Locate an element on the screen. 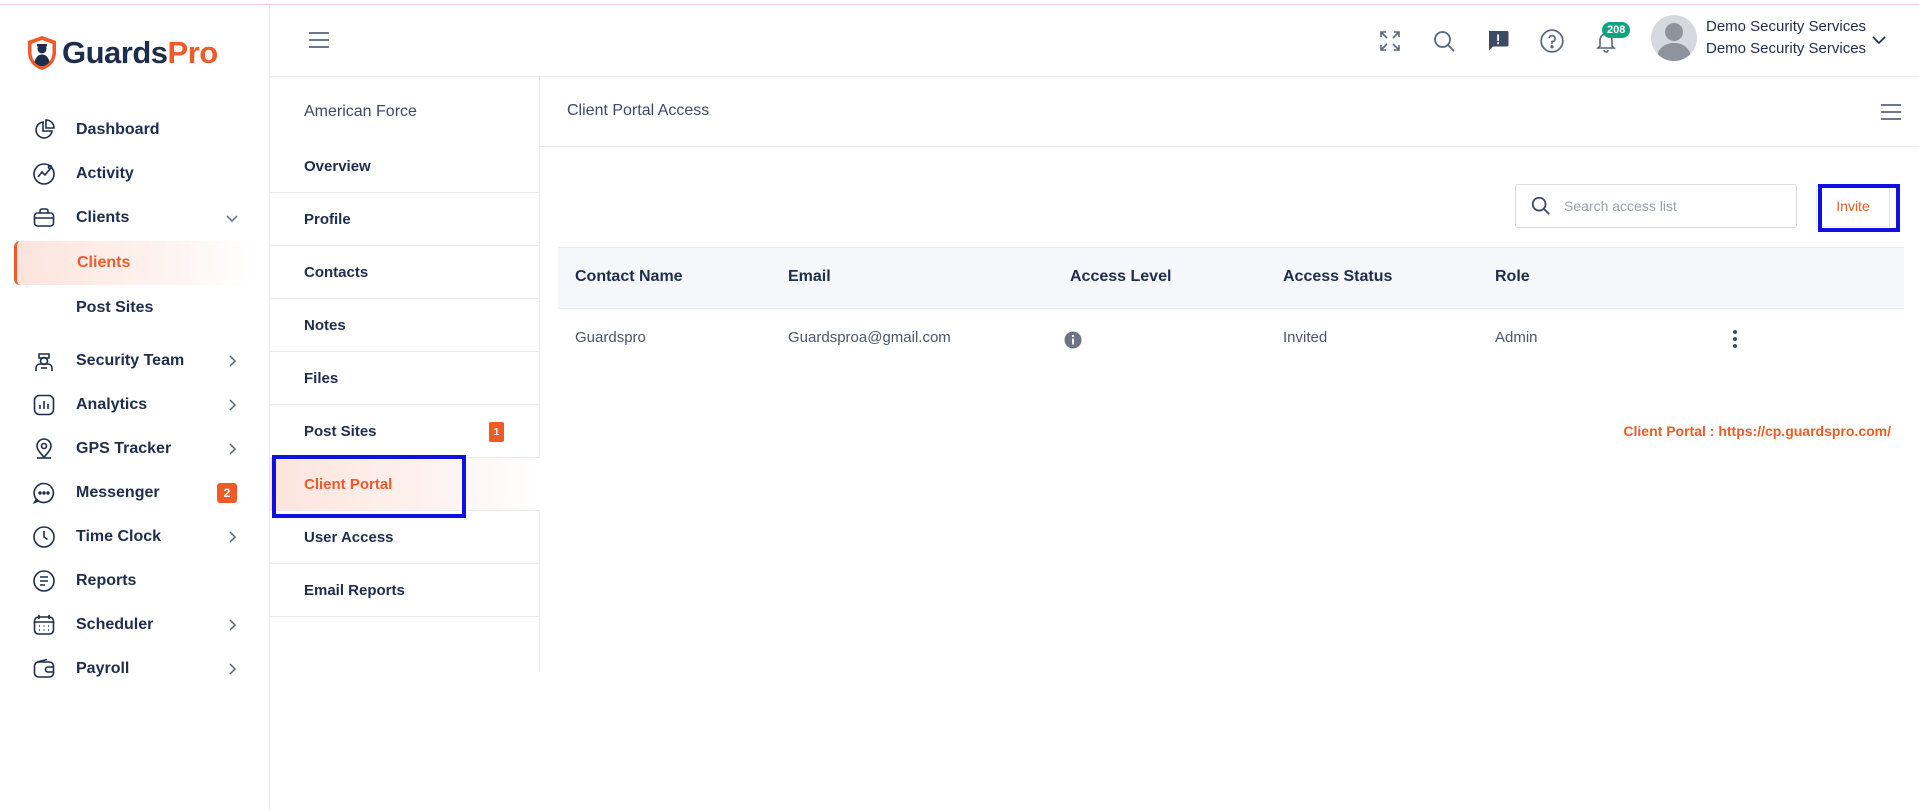 Image resolution: width=1919 pixels, height=810 pixels. brand-logo: GuardsPro is located at coordinates (122, 53).